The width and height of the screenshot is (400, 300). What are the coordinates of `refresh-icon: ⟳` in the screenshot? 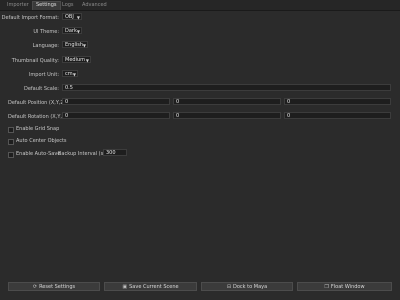 It's located at (35, 287).